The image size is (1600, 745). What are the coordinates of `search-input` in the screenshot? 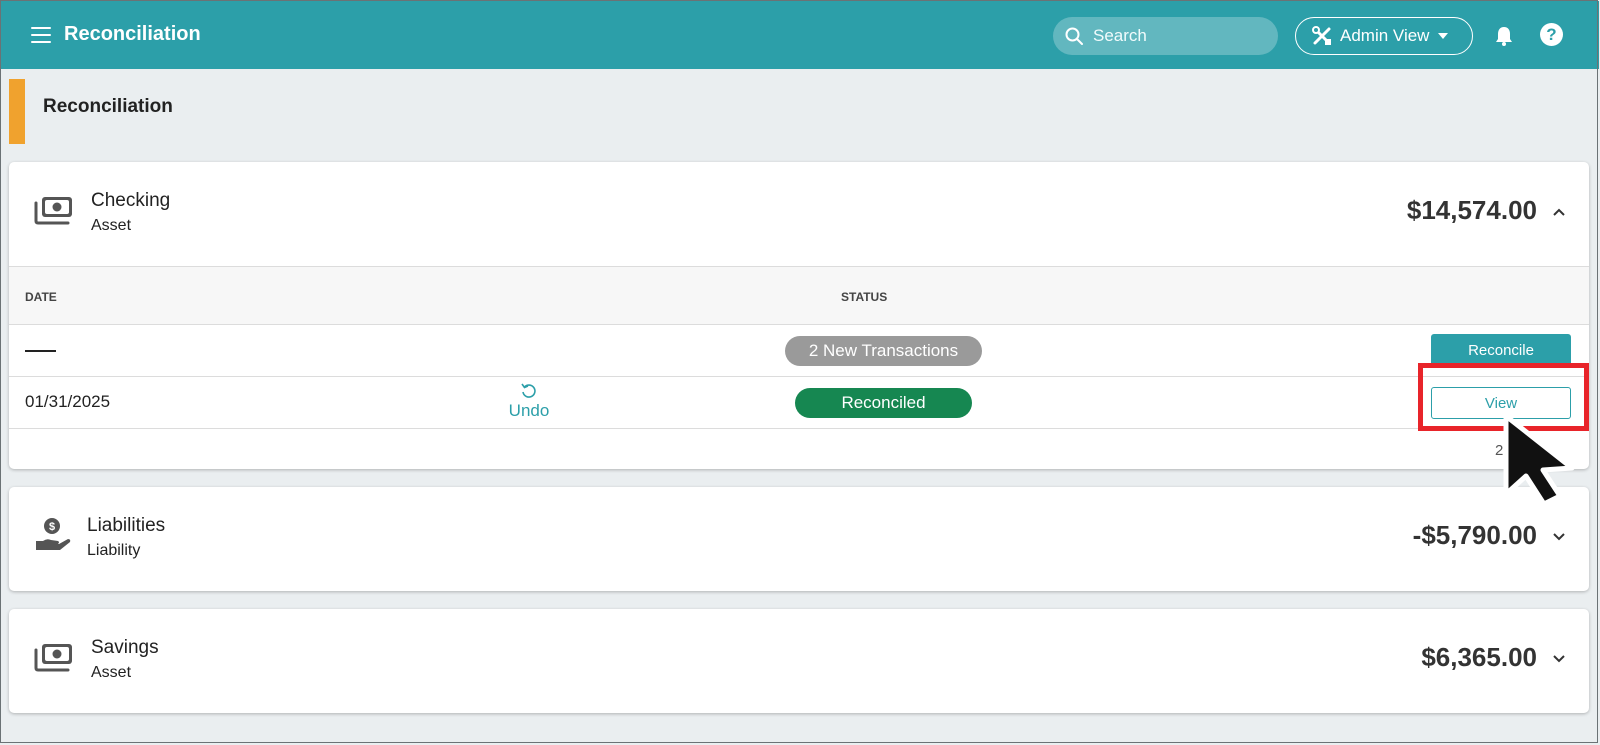 It's located at (1183, 36).